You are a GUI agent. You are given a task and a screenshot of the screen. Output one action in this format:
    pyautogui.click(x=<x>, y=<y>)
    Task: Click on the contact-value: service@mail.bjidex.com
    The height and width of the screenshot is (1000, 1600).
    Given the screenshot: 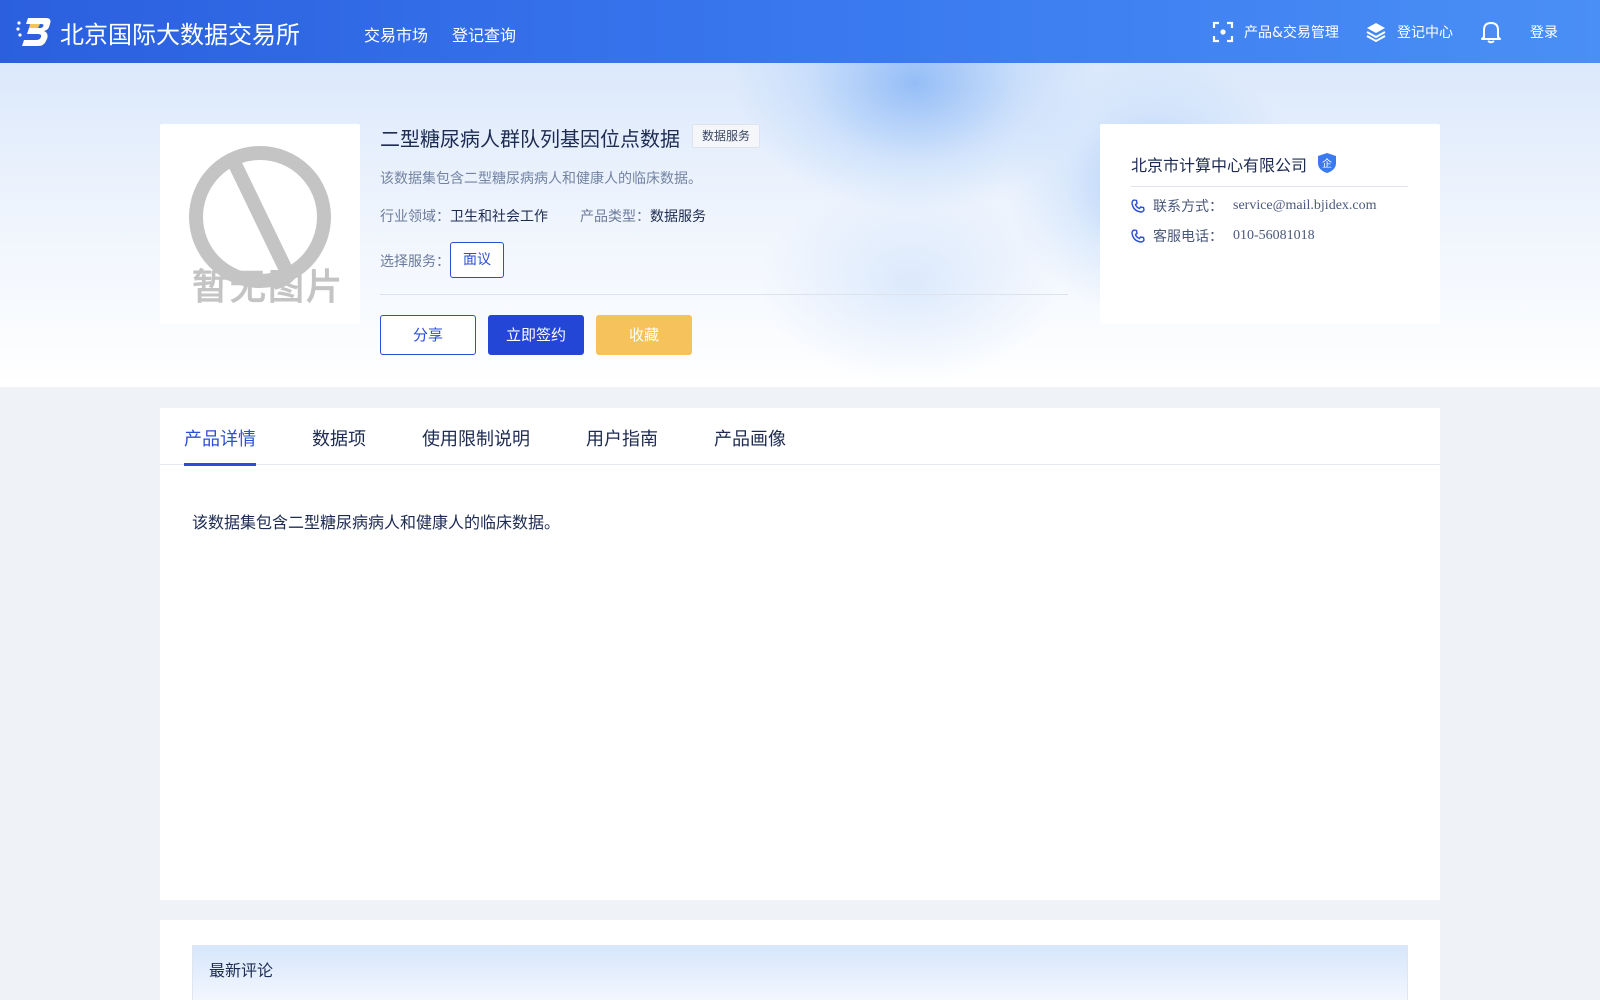 What is the action you would take?
    pyautogui.click(x=1305, y=206)
    